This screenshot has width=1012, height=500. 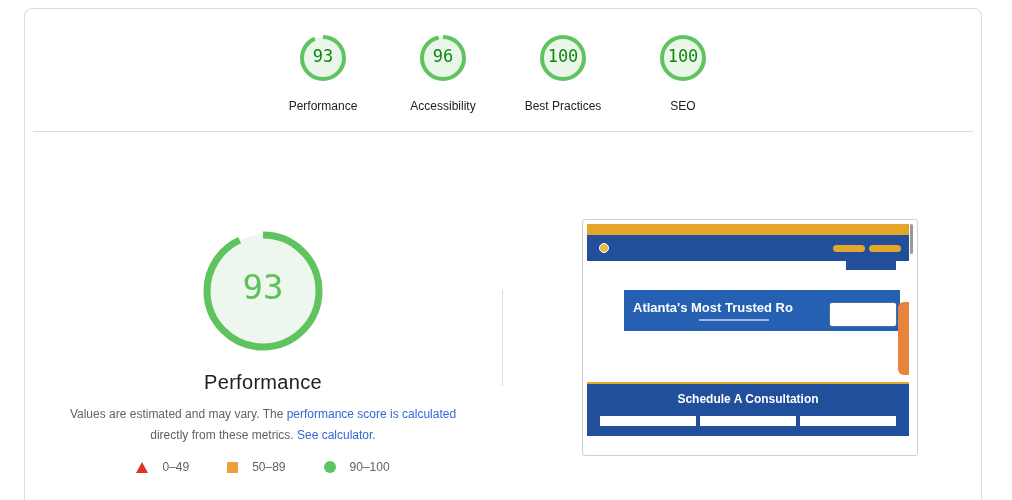 I want to click on gauge-label: SEO, so click(x=683, y=106).